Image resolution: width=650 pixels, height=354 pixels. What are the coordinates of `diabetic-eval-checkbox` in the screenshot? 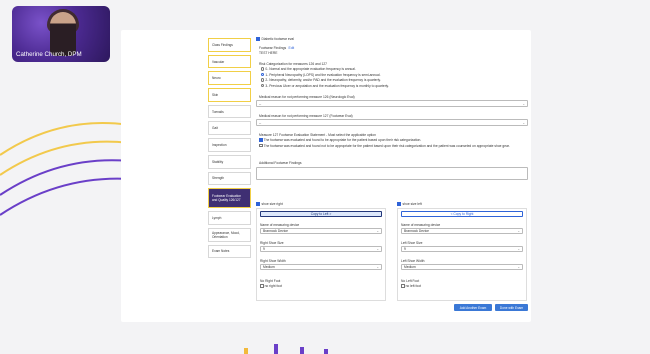 It's located at (258, 39).